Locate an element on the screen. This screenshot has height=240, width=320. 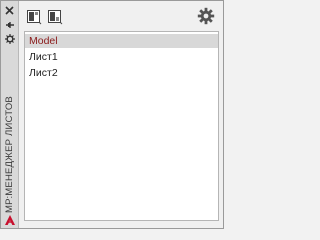
toolbar is located at coordinates (121, 16).